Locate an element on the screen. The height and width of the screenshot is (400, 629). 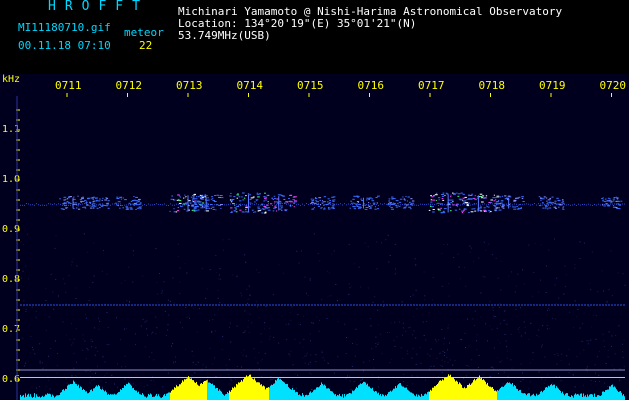
meteor-echo is located at coordinates (509, 203).